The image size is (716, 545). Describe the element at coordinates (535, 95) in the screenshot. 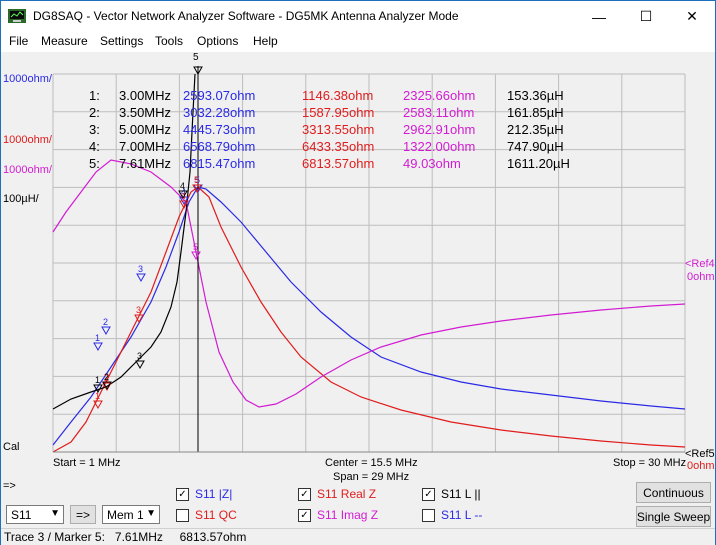

I see `marker-l-1: 153.36µH` at that location.